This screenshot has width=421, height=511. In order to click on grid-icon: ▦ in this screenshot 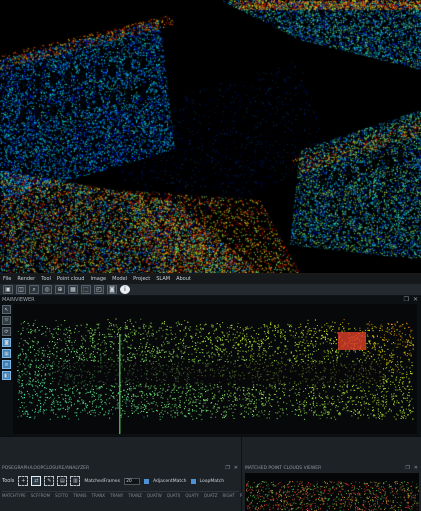, I will do `click(73, 289)`.